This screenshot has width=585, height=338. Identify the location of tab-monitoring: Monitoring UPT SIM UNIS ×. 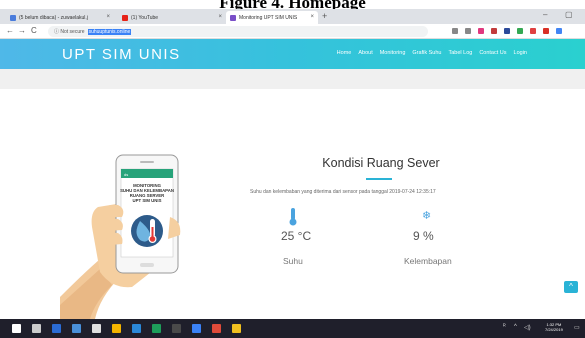
(272, 17).